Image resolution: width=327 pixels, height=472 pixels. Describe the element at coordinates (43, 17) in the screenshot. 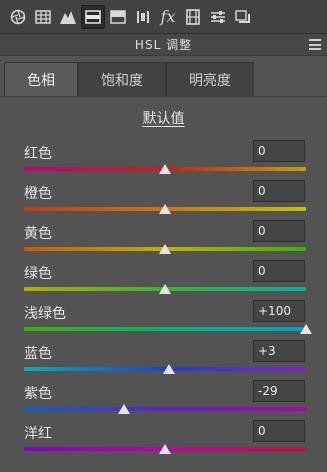

I see `grid-icon` at that location.